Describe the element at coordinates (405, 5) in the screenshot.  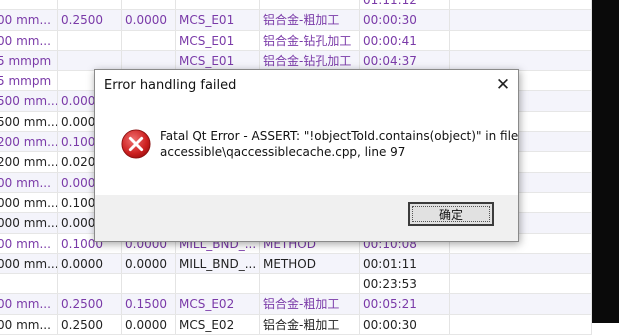
I see `table-cell: 01:11:12` at that location.